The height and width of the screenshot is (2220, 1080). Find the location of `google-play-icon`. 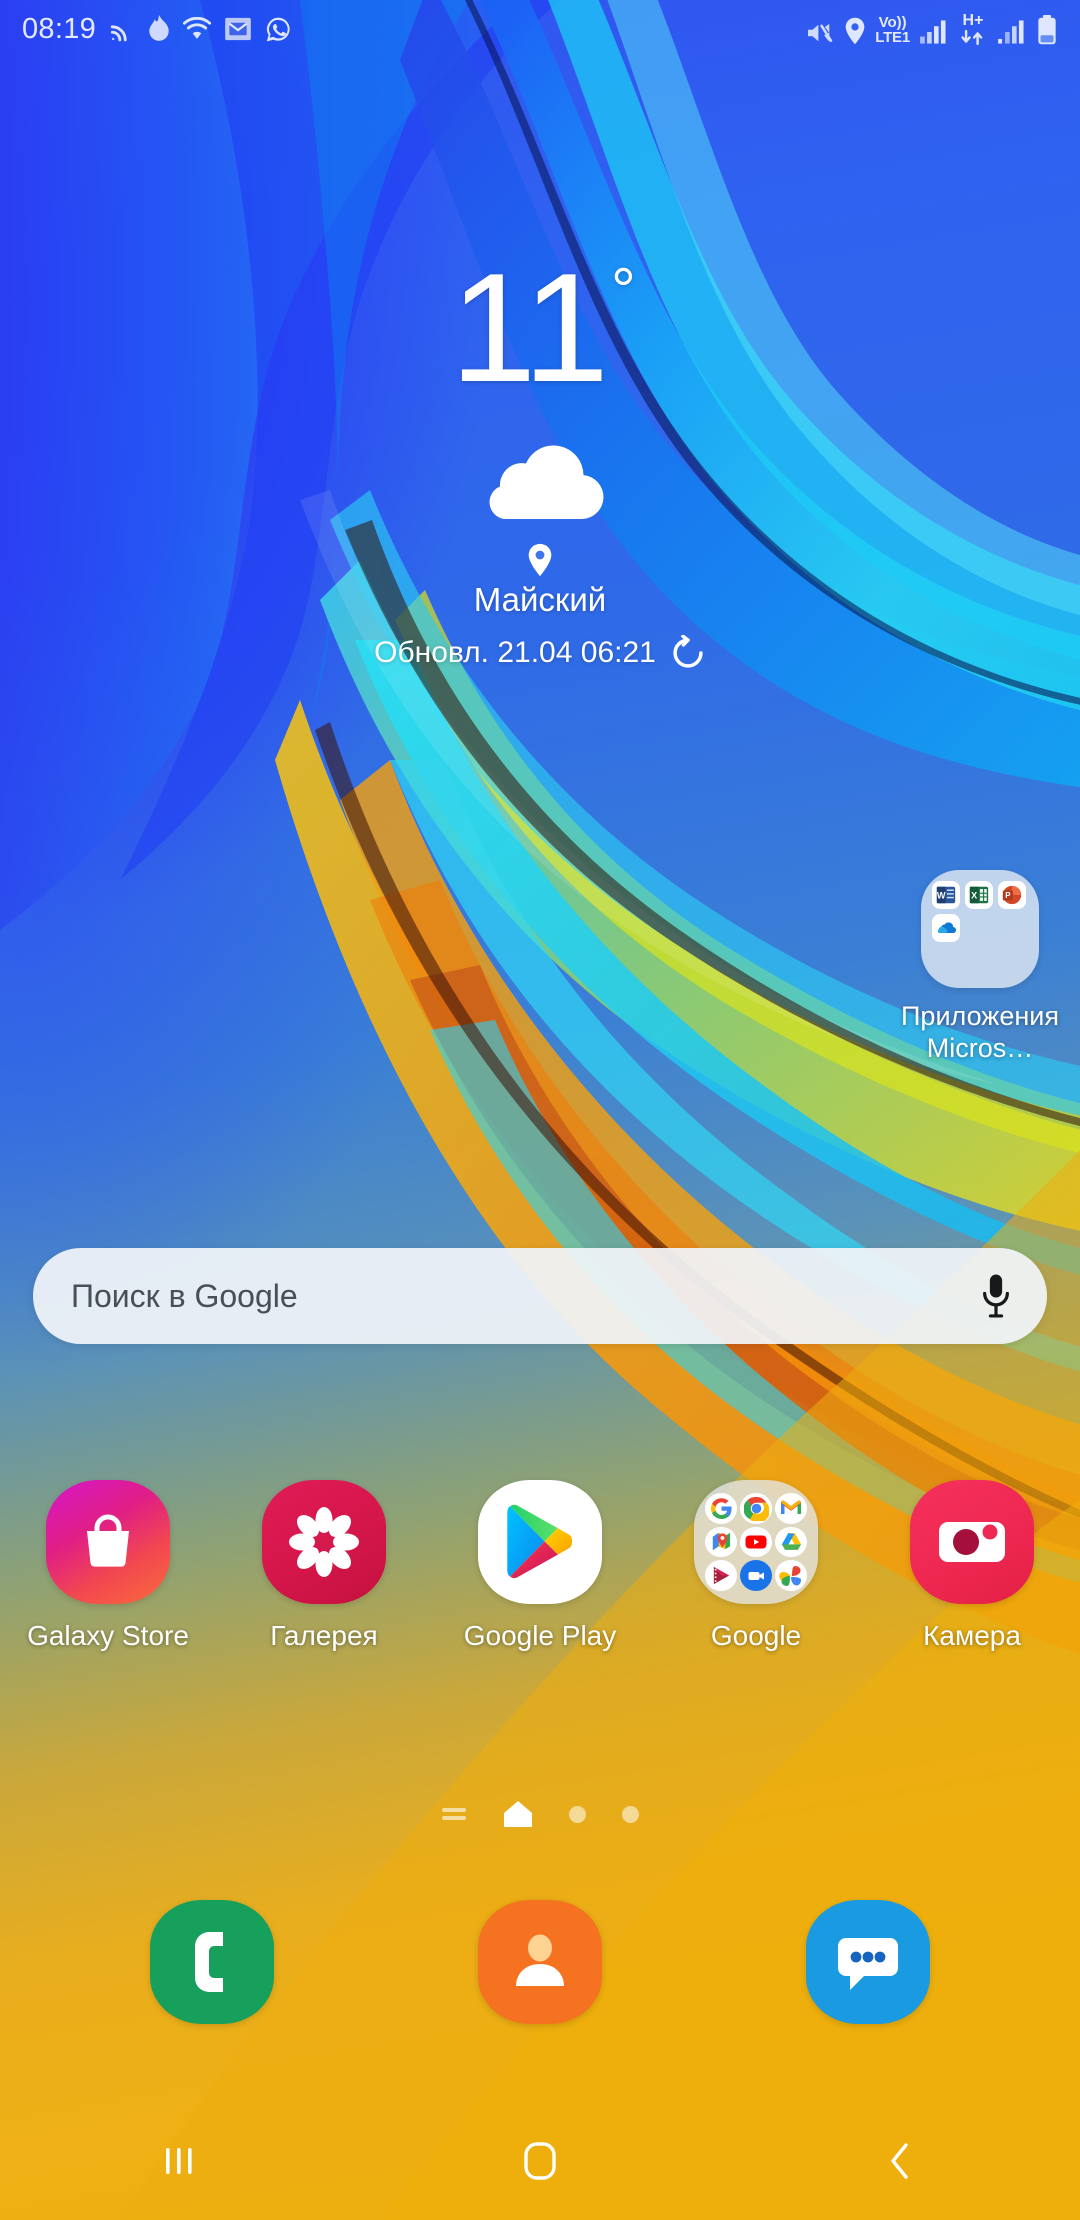

google-play-icon is located at coordinates (540, 1542).